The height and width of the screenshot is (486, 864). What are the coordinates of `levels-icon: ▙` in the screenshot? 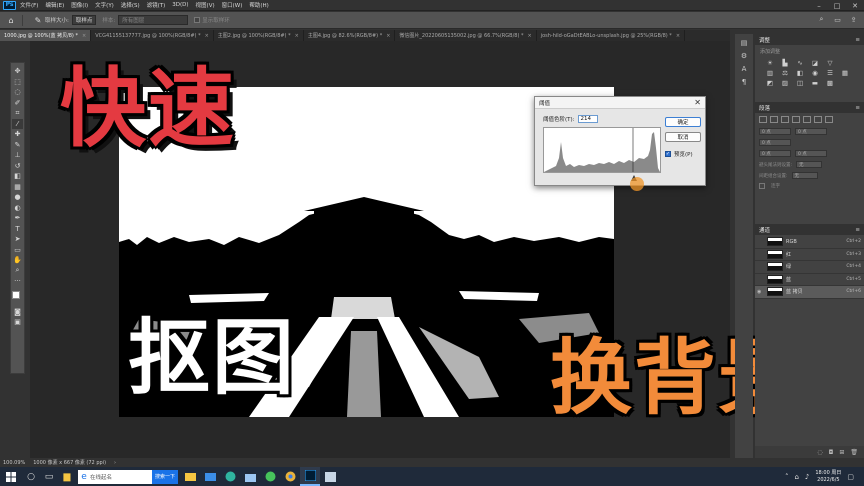 It's located at (785, 63).